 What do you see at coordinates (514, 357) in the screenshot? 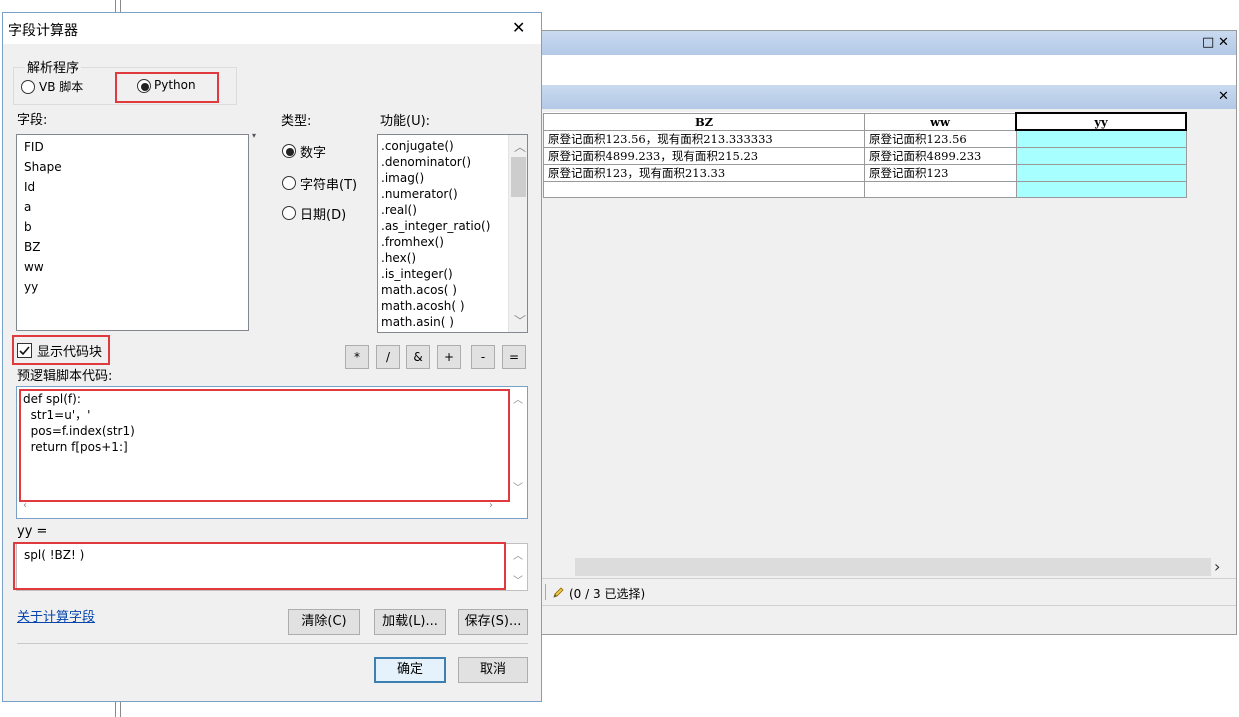
I see `equals-button: =` at bounding box center [514, 357].